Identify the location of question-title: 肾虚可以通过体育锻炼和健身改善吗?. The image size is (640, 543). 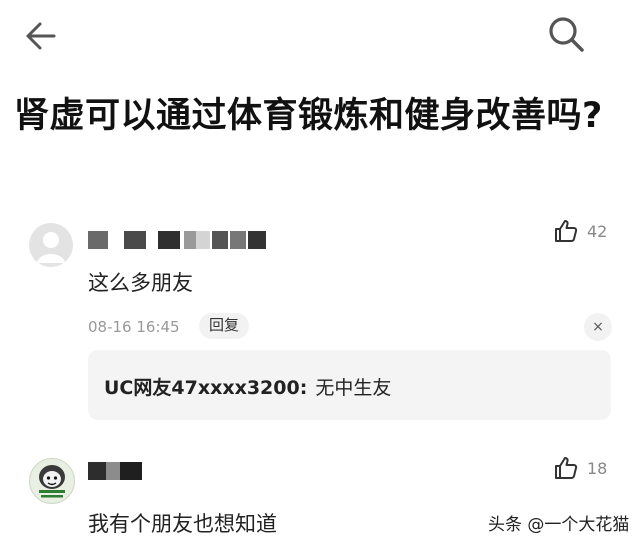
(308, 116).